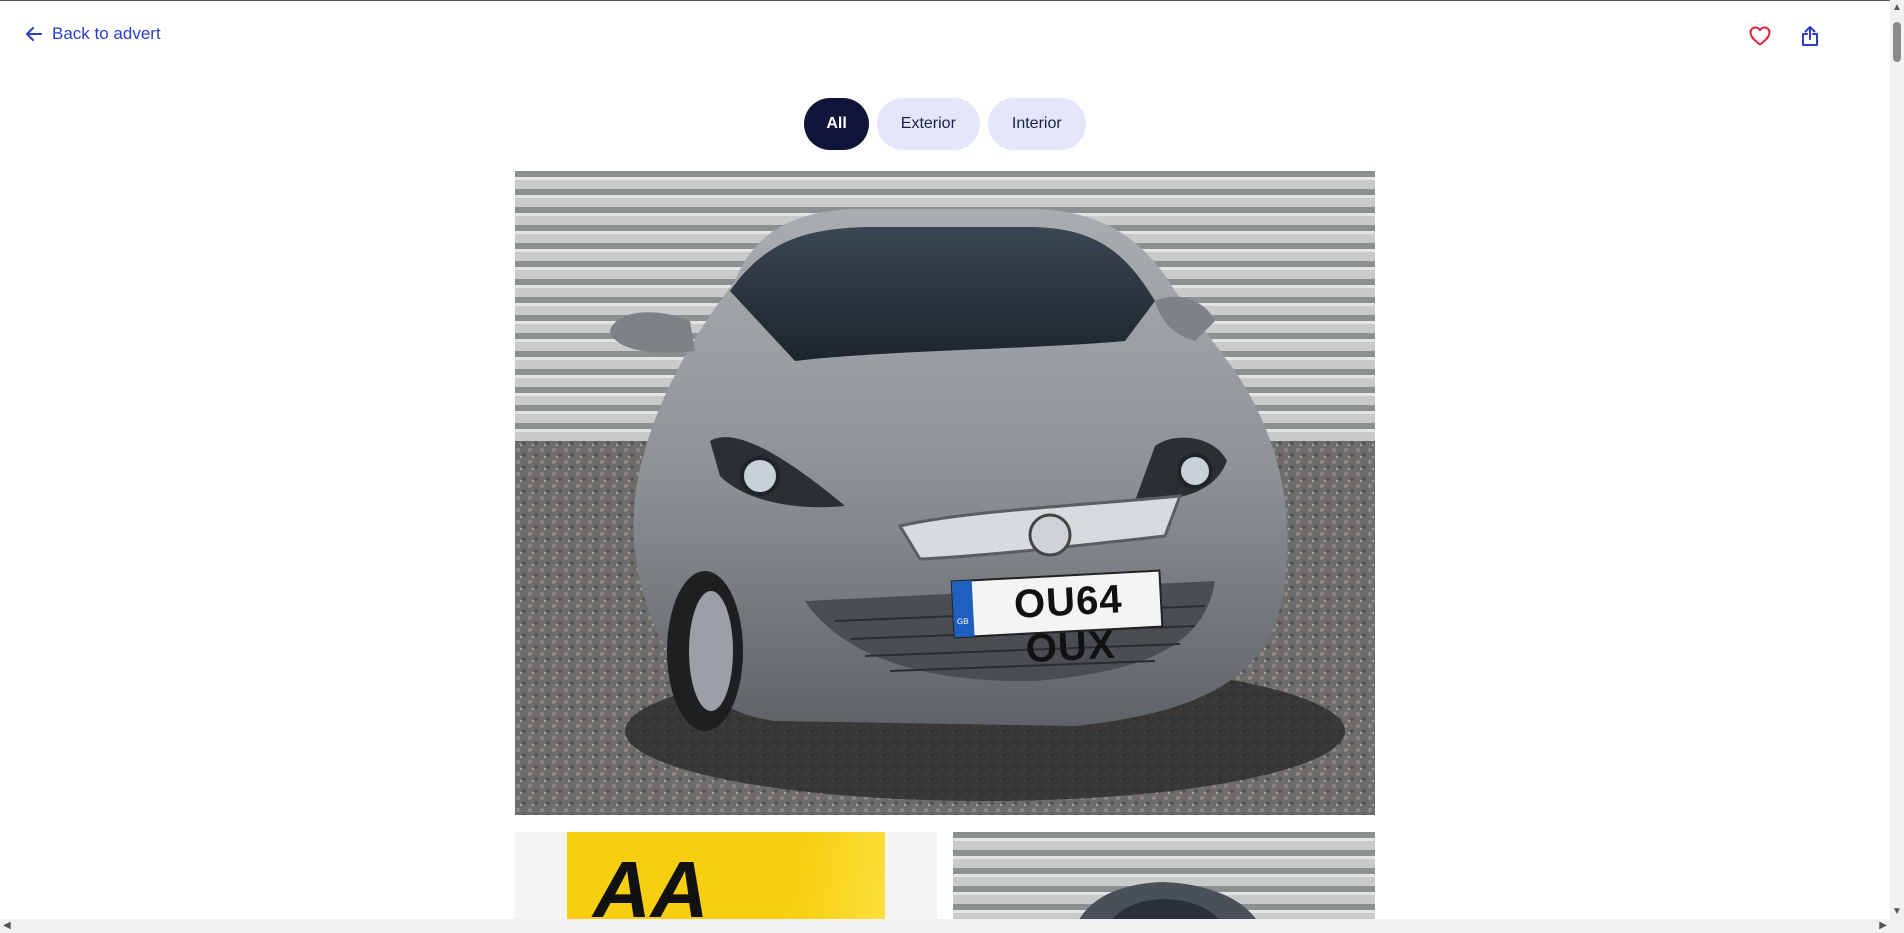 The image size is (1904, 933). I want to click on top-border, so click(952, 0).